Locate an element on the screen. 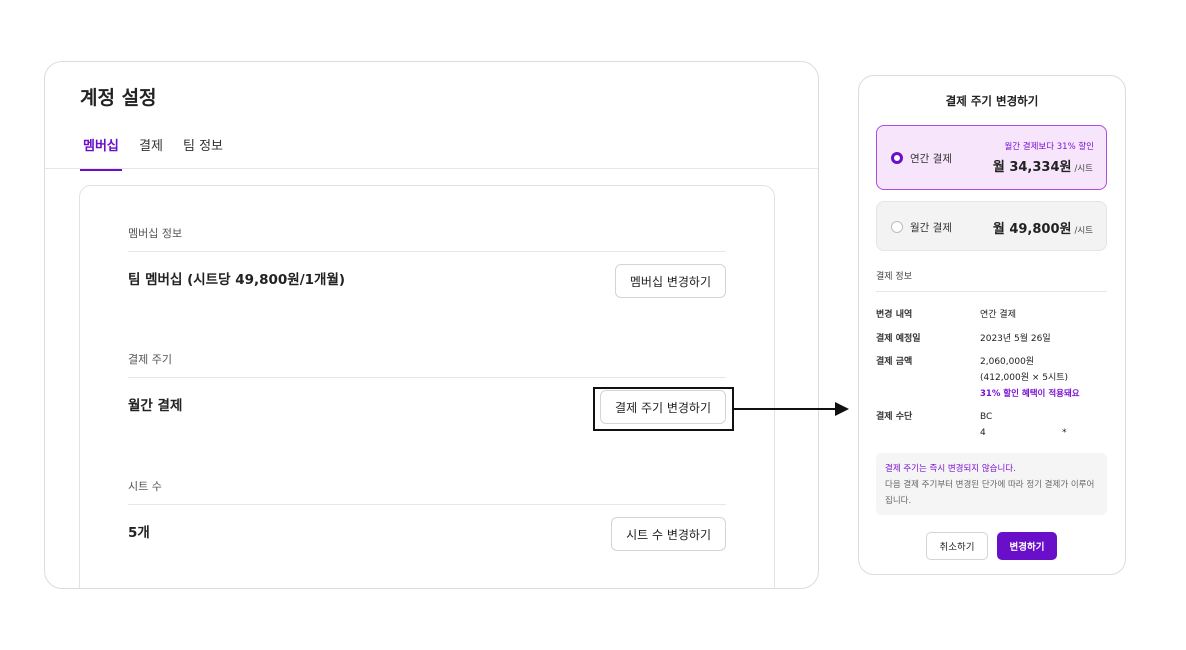 The width and height of the screenshot is (1186, 650). amount-detail: (412,000원 × 5시트) is located at coordinates (1024, 378).